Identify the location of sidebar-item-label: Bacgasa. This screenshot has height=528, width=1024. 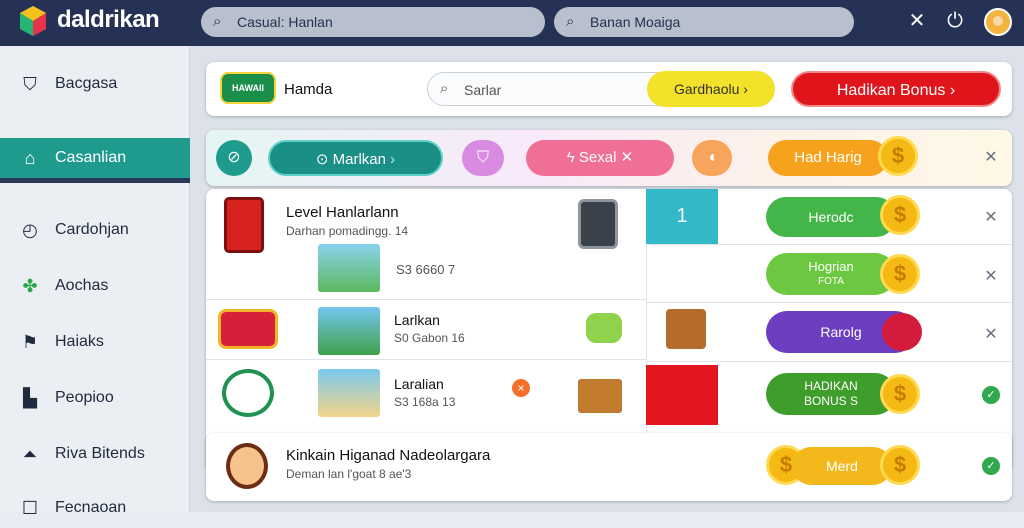
(86, 83).